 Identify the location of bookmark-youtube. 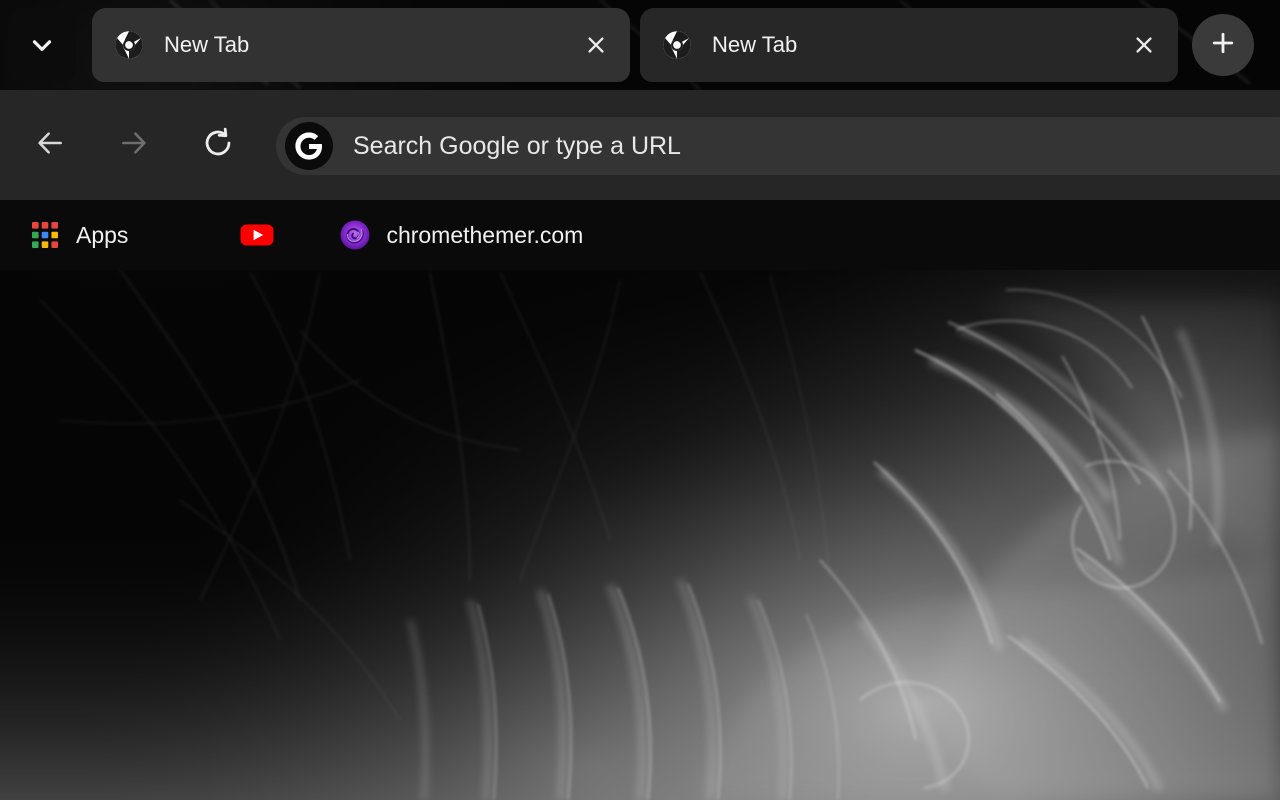
(257, 235).